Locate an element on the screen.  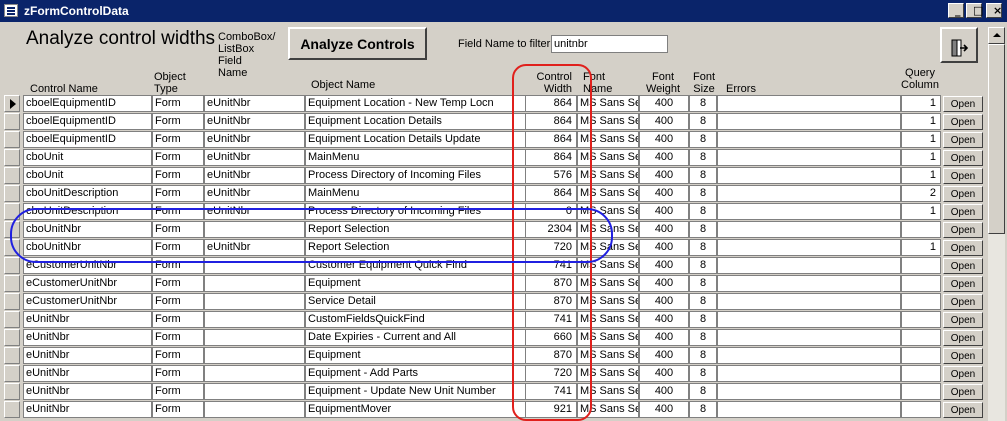
analyze-controls-button: Analyze Controls is located at coordinates (357, 43).